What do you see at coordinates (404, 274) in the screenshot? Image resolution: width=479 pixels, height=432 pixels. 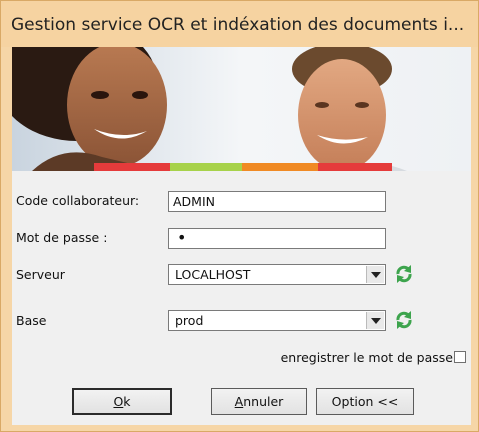 I see `refresh-server-icon` at bounding box center [404, 274].